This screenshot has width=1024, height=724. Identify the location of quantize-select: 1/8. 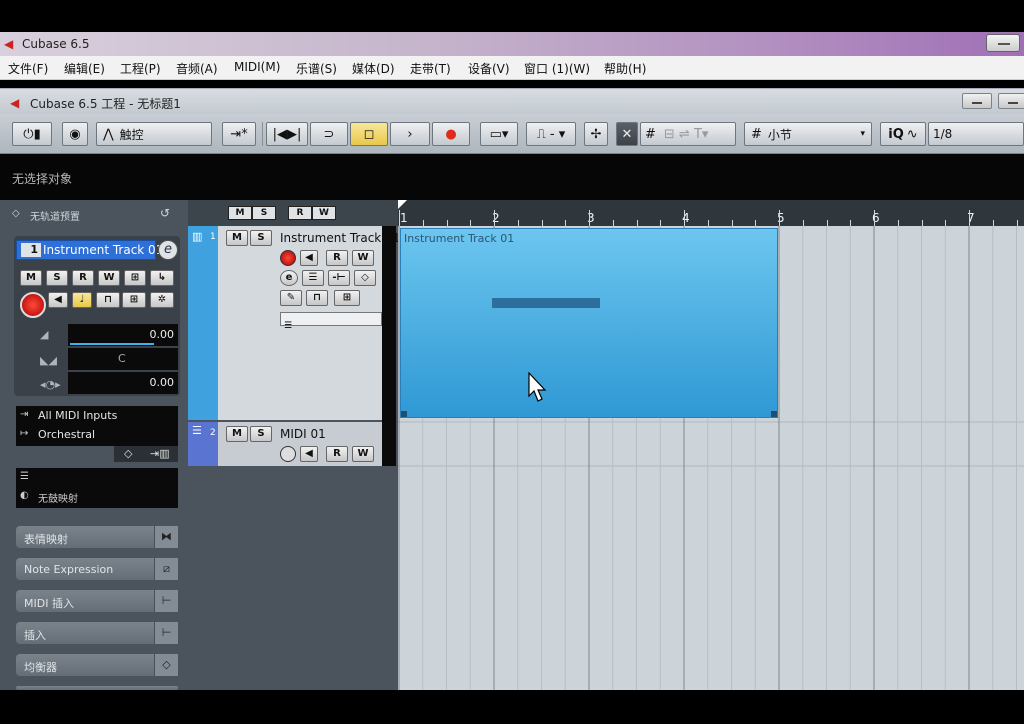
(976, 134).